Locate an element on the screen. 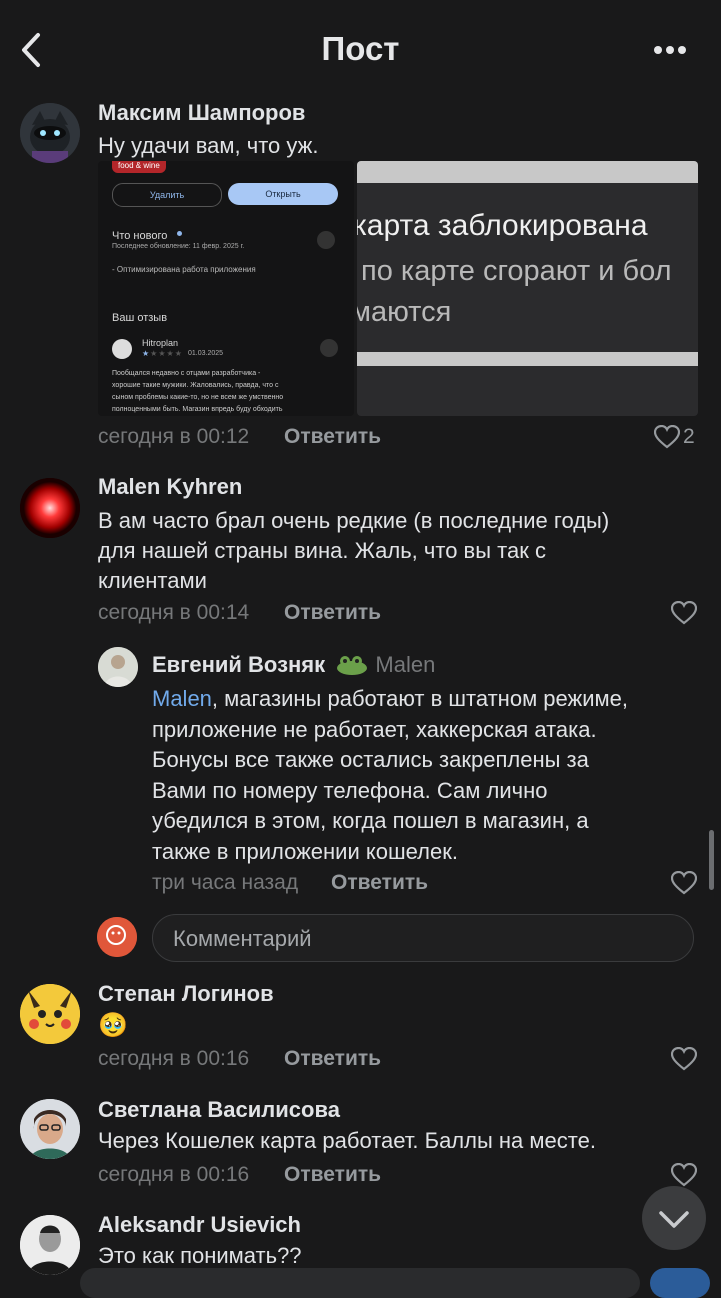 The width and height of the screenshot is (721, 1298). scrollbar is located at coordinates (711, 860).